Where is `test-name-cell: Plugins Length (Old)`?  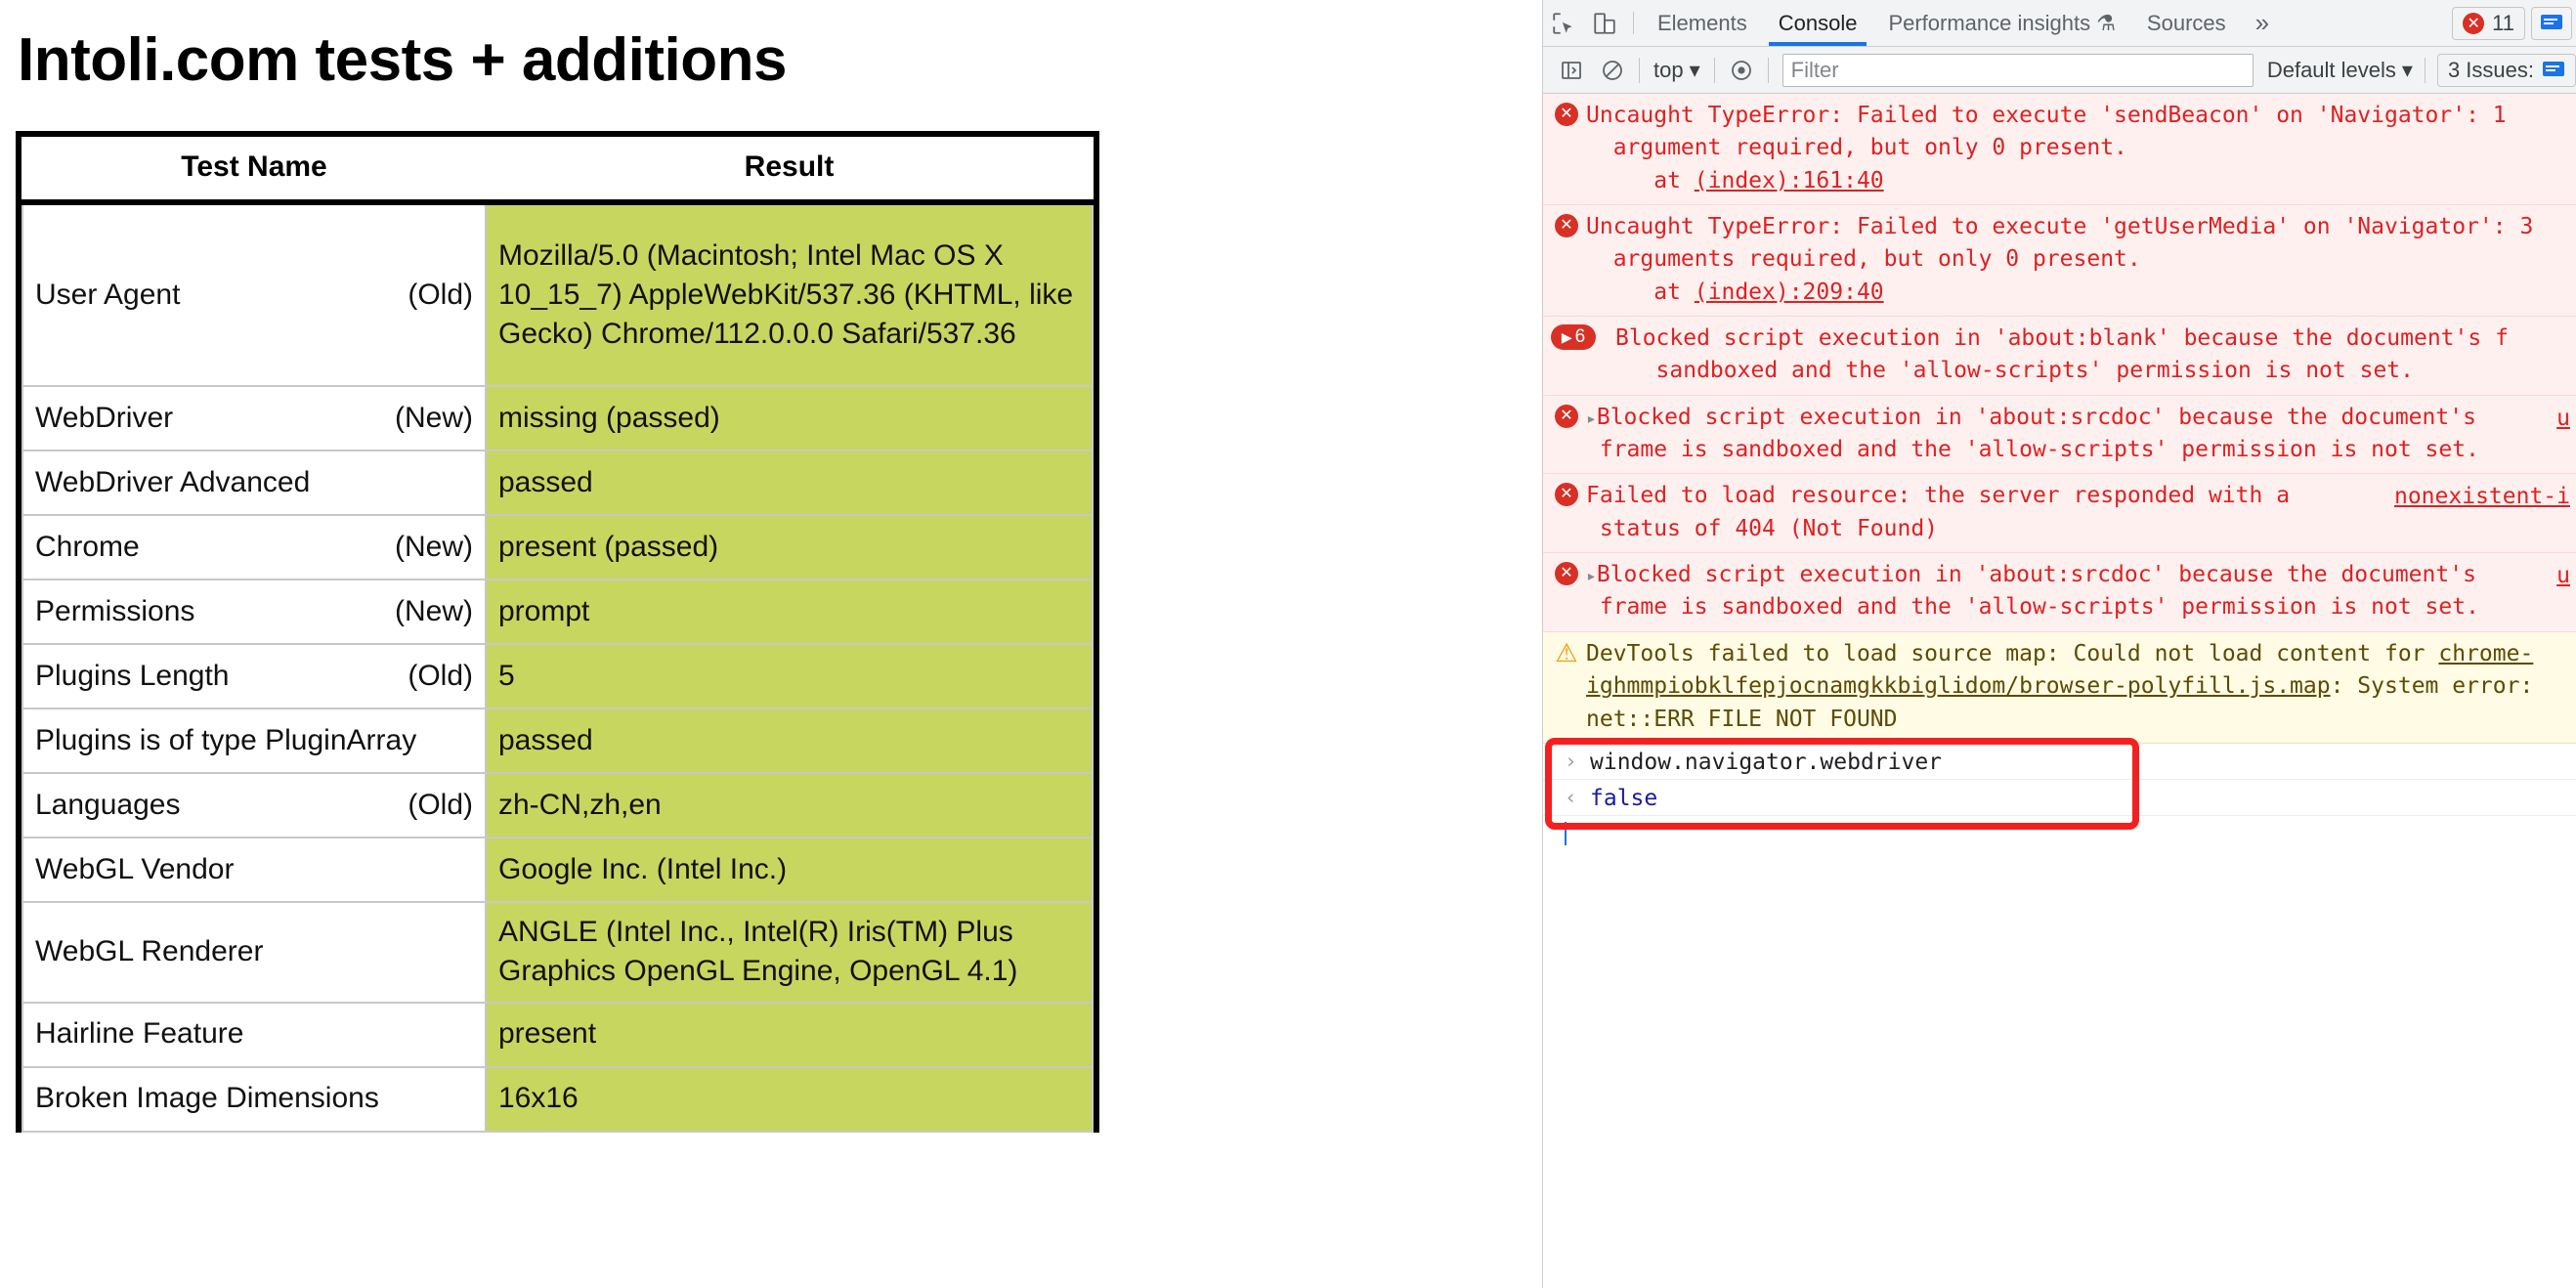 test-name-cell: Plugins Length (Old) is located at coordinates (254, 677).